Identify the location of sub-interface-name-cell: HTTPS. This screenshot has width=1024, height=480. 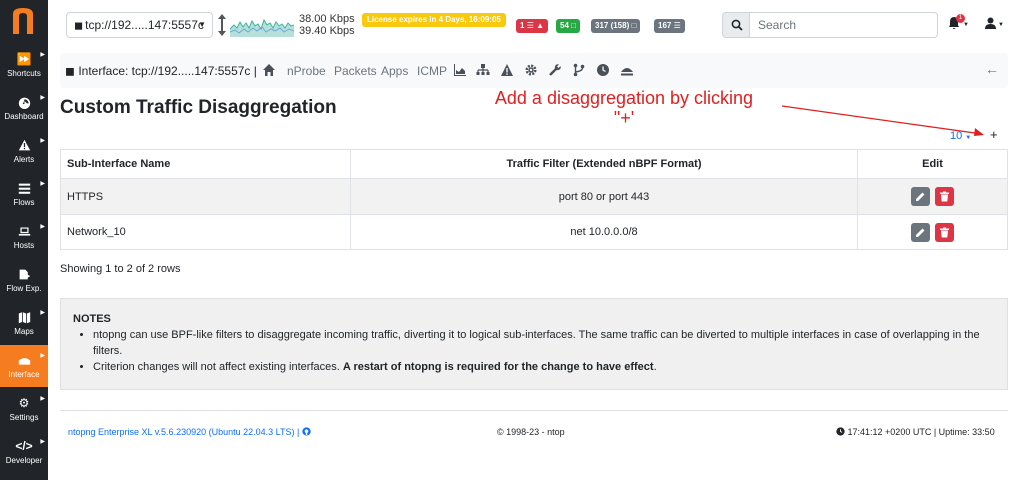
(205, 196).